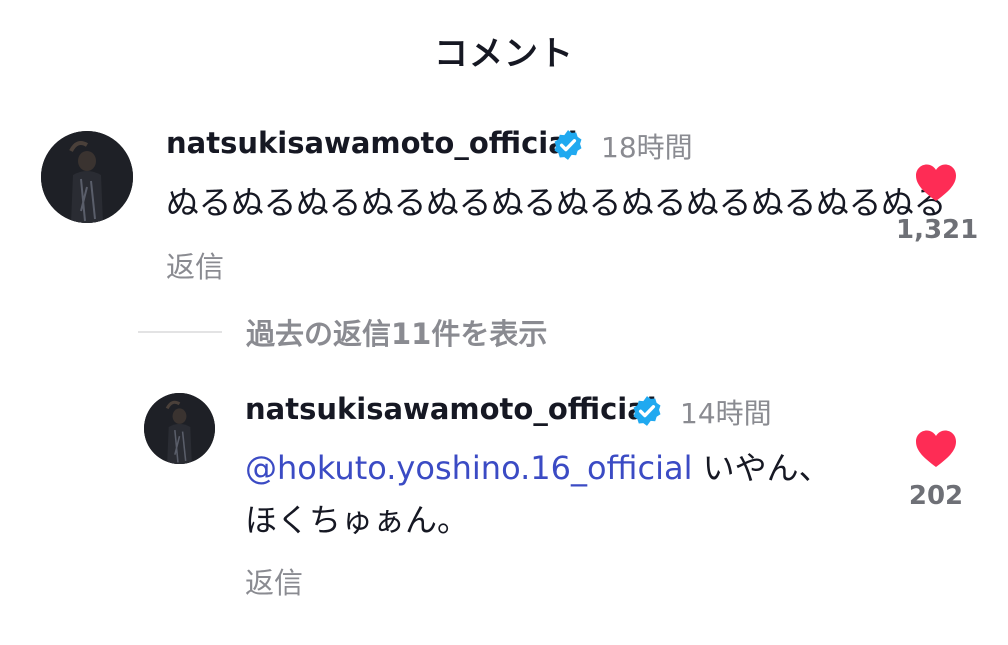 The image size is (1008, 645). What do you see at coordinates (504, 54) in the screenshot?
I see `sheet-title: コメント` at bounding box center [504, 54].